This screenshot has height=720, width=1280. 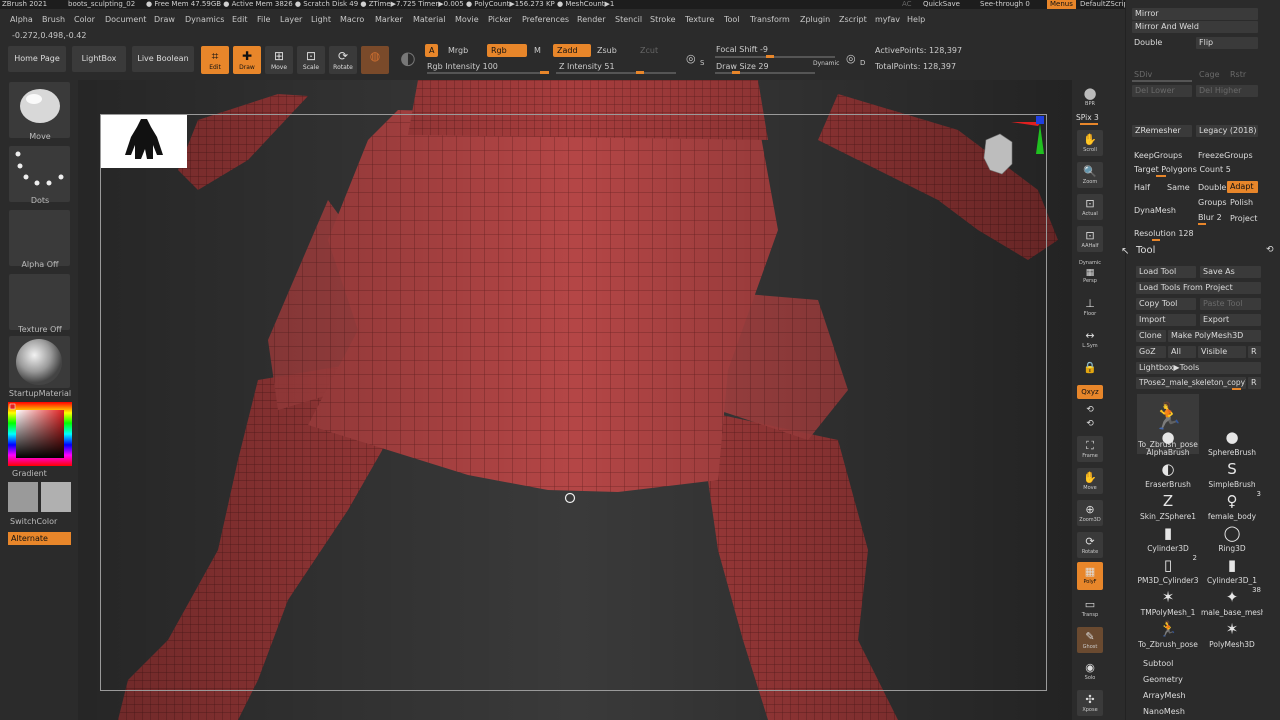 I want to click on menu-layer: Layer, so click(x=291, y=19).